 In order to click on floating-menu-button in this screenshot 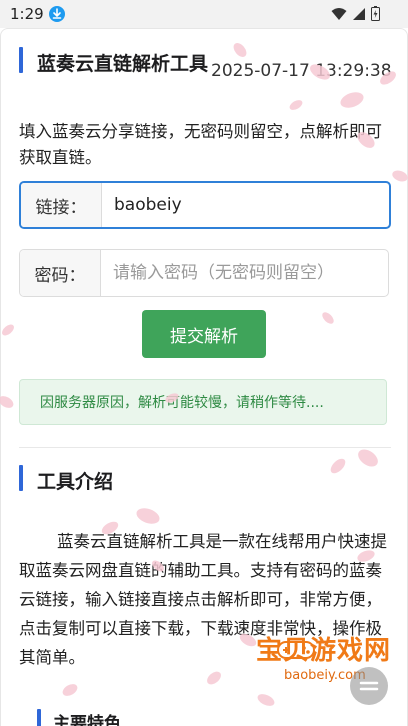, I will do `click(369, 686)`.